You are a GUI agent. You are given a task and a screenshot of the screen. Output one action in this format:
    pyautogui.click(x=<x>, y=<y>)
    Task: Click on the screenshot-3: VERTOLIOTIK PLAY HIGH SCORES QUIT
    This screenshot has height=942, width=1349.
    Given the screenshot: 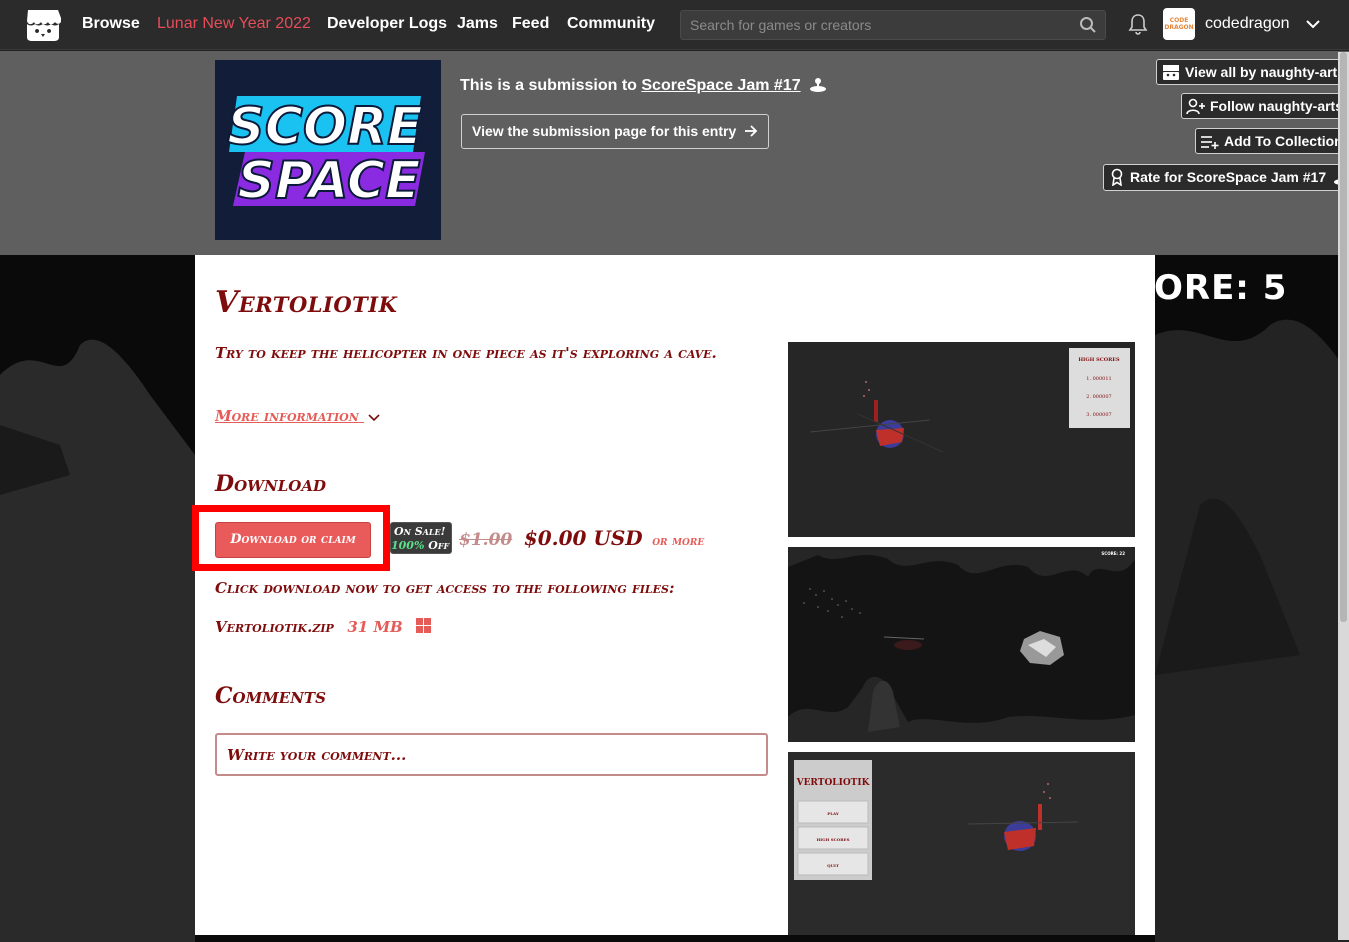 What is the action you would take?
    pyautogui.click(x=961, y=843)
    